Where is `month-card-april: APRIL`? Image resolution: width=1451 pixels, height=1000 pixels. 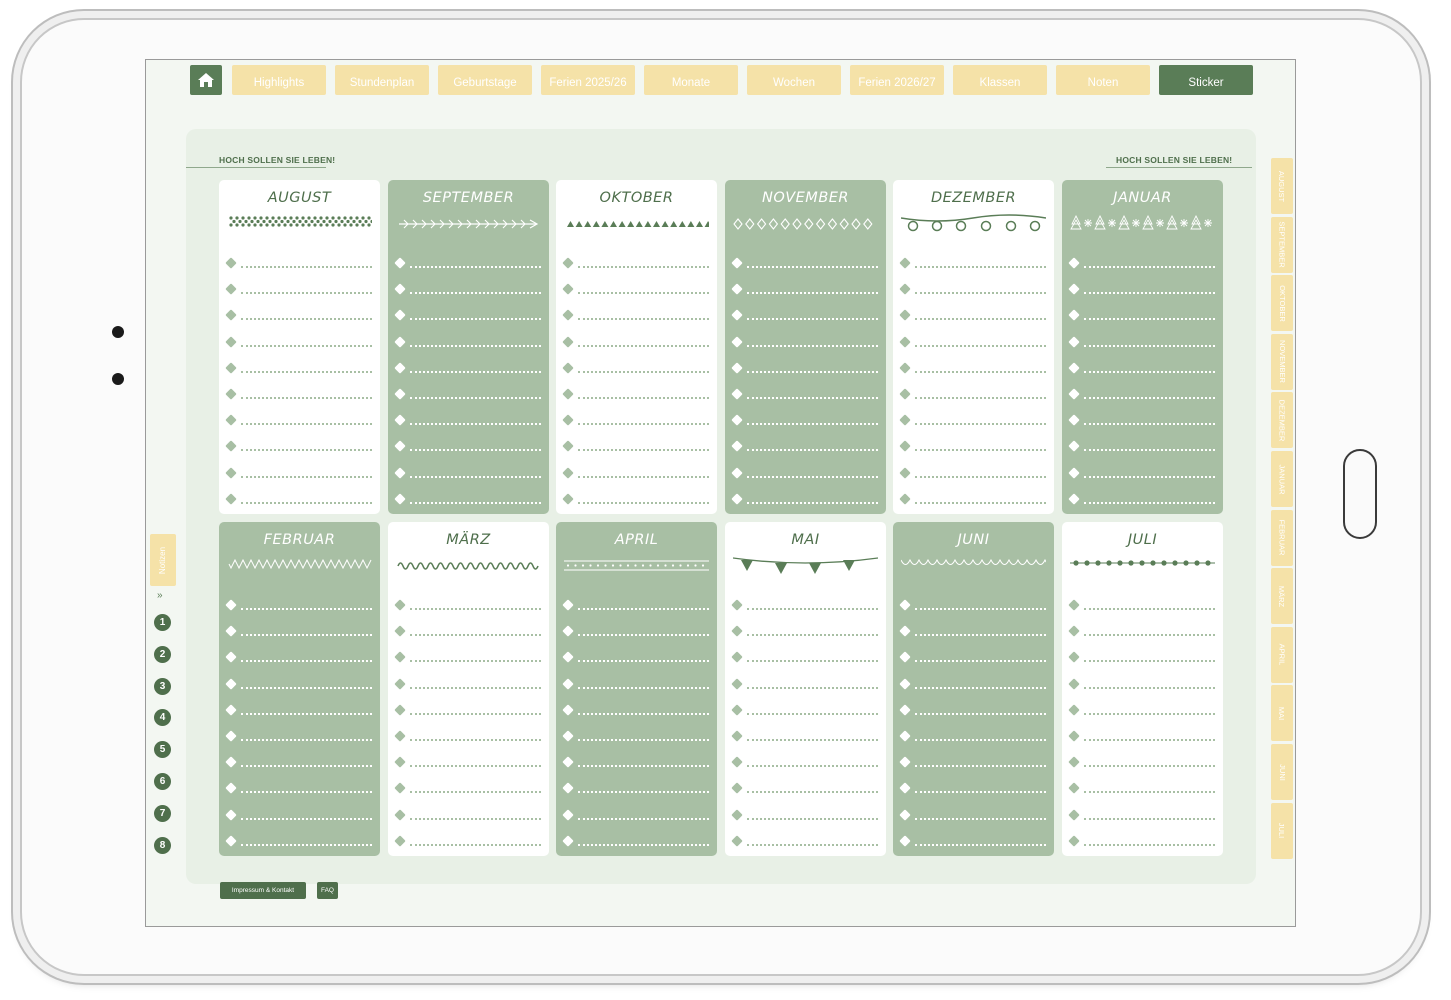
month-card-april: APRIL is located at coordinates (636, 689).